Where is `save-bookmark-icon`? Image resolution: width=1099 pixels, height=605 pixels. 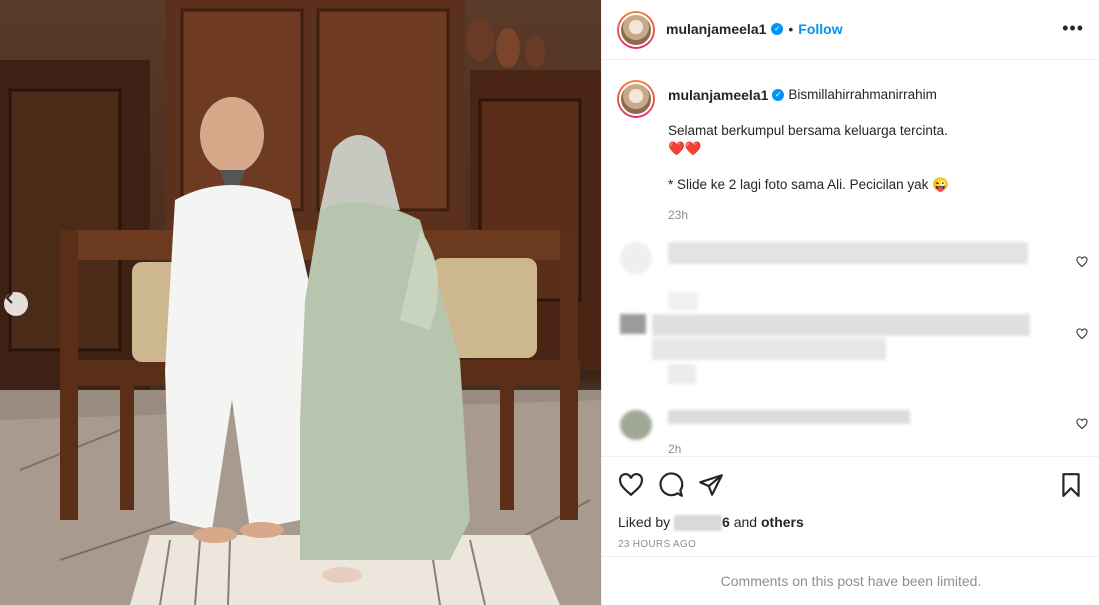
save-bookmark-icon is located at coordinates (1071, 485).